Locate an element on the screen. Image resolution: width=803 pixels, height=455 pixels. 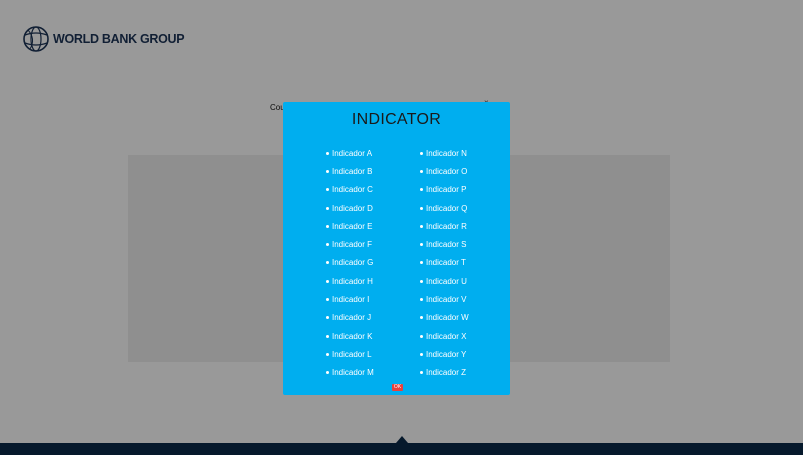
indicator-item: Indicador B is located at coordinates (371, 171).